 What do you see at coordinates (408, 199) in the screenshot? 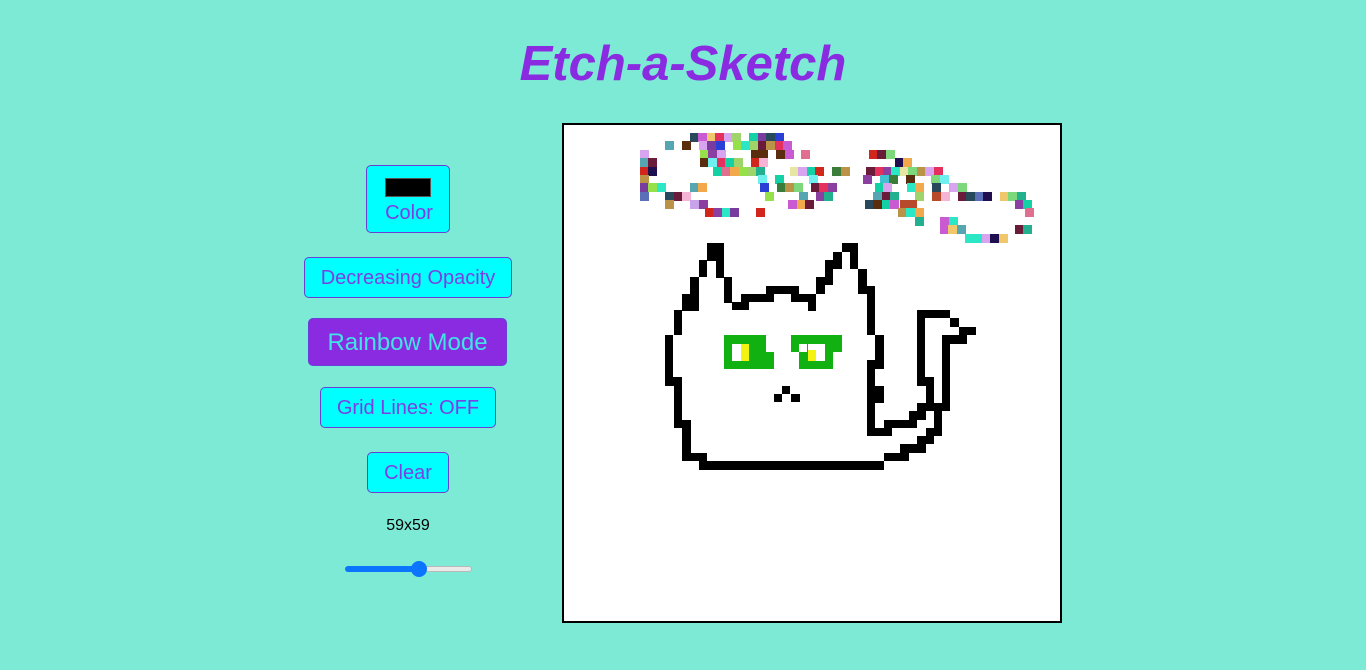
I see `color-picker-button: Color` at bounding box center [408, 199].